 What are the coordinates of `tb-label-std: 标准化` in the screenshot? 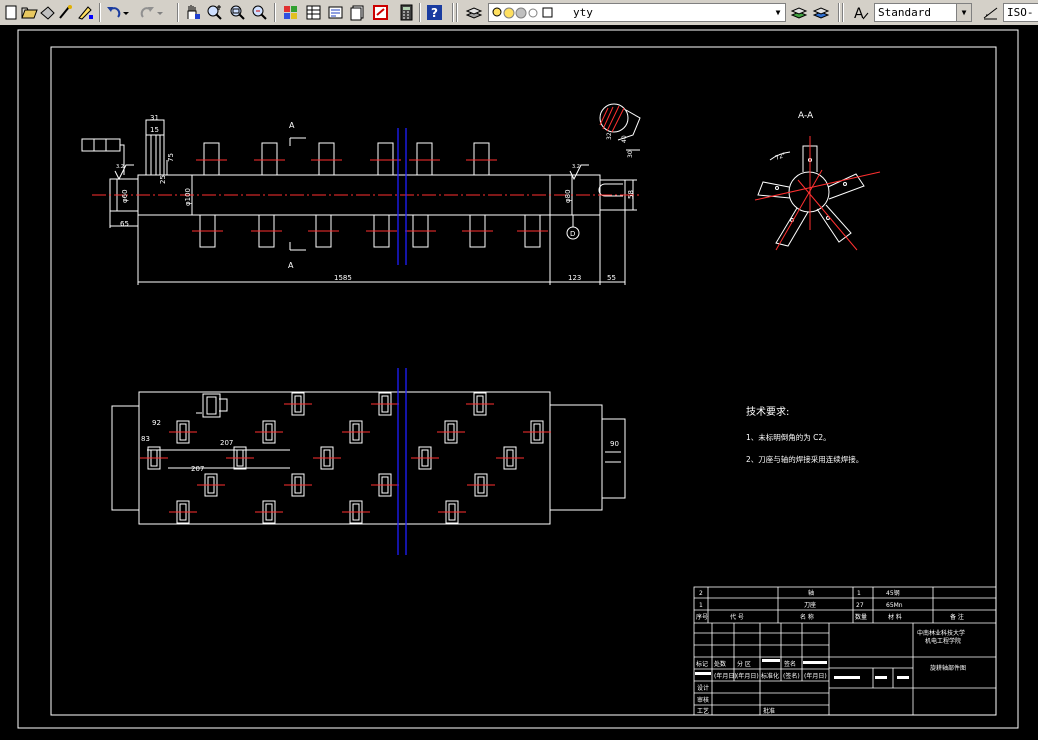 It's located at (770, 676).